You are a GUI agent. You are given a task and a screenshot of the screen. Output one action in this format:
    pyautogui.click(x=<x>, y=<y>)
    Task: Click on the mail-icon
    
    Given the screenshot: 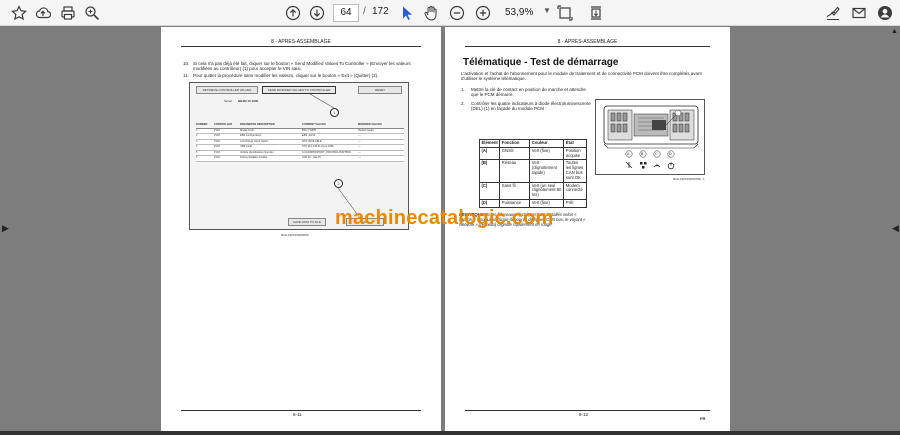 What is the action you would take?
    pyautogui.click(x=859, y=13)
    